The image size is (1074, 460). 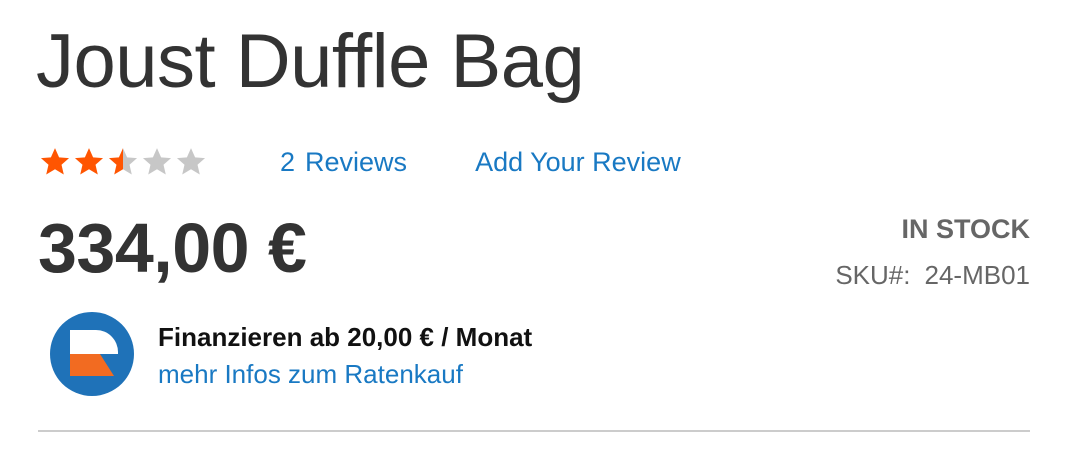 I want to click on product-sku: SKU#: 24-MB01, so click(x=932, y=275).